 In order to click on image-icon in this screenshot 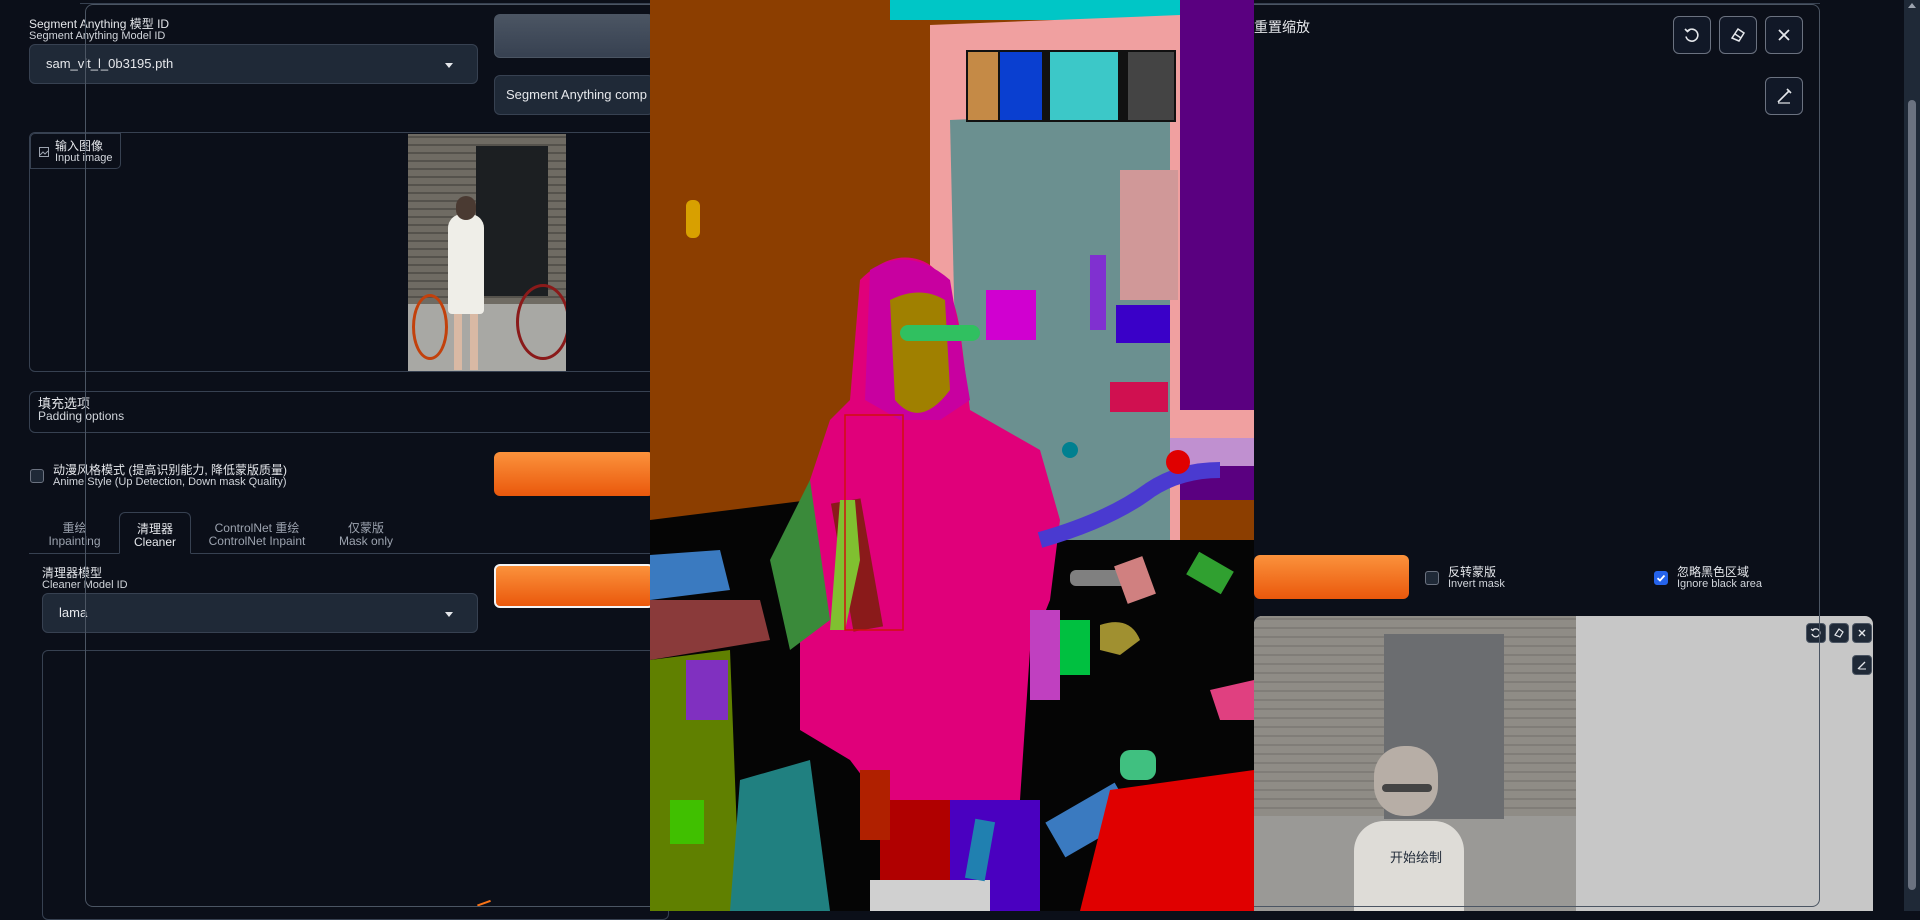, I will do `click(44, 152)`.